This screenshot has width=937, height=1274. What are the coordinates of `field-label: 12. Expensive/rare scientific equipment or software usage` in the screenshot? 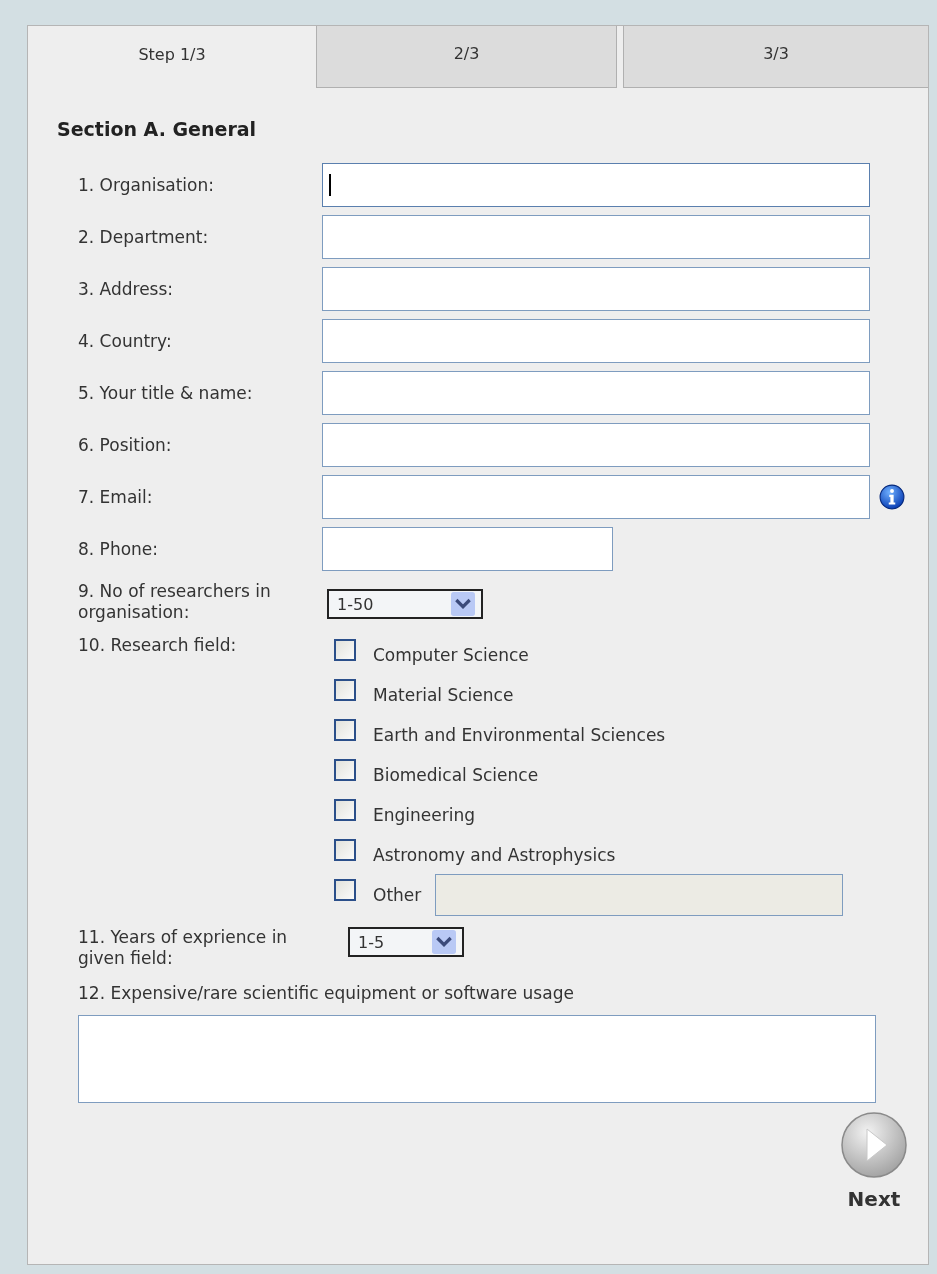 It's located at (326, 993).